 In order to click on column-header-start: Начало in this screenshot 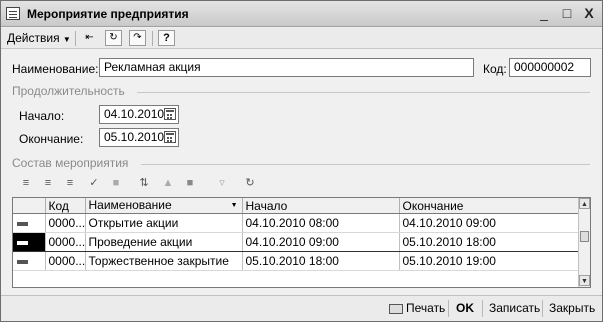, I will do `click(321, 206)`.